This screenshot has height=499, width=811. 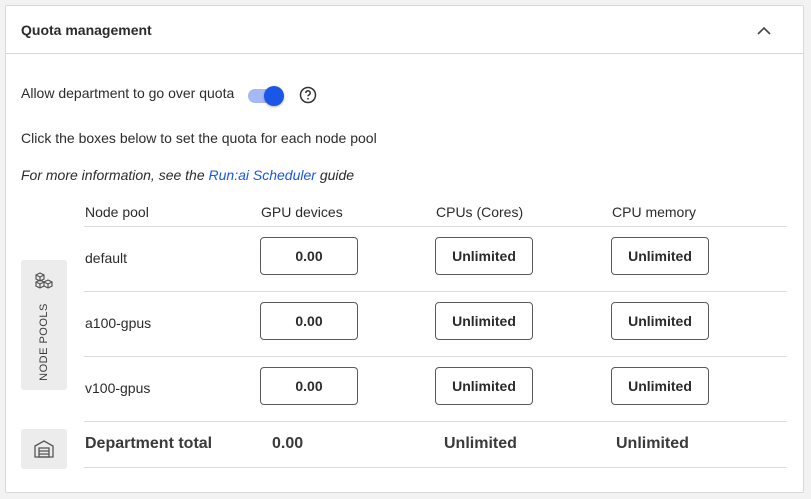 I want to click on info-suffix: guide, so click(x=335, y=175).